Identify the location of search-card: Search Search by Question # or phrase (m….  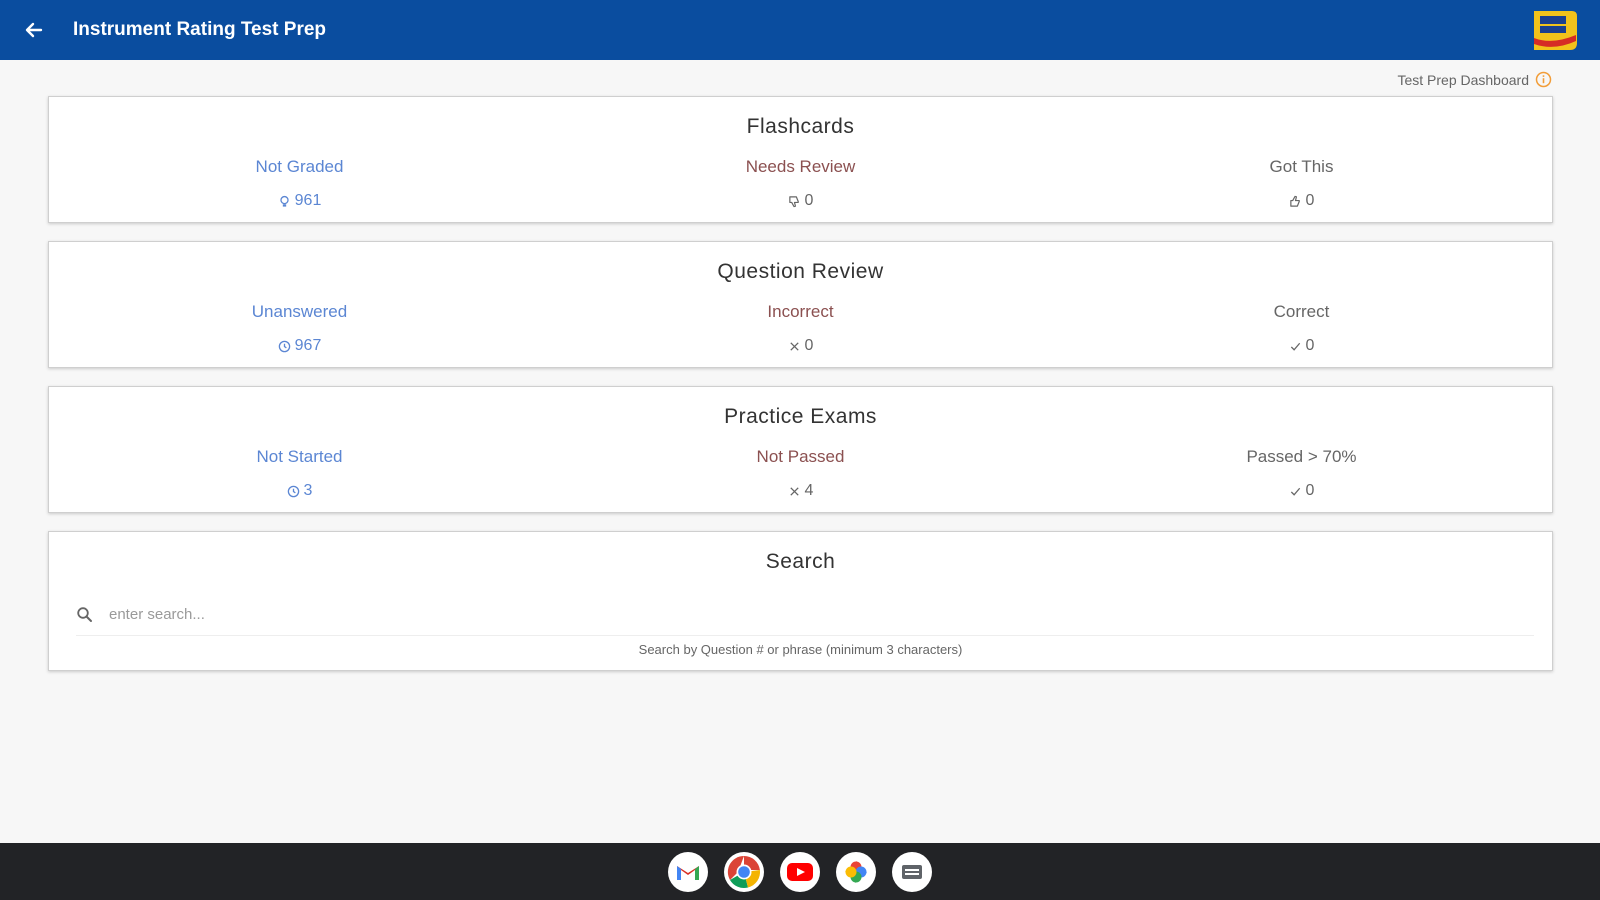
(800, 601).